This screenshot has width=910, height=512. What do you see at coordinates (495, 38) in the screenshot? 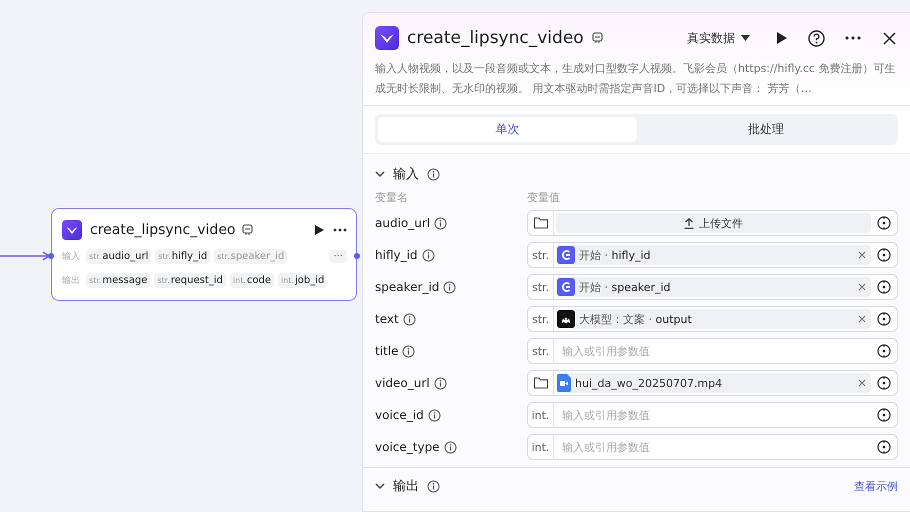
I see `panel-title: create_lipsync_video` at bounding box center [495, 38].